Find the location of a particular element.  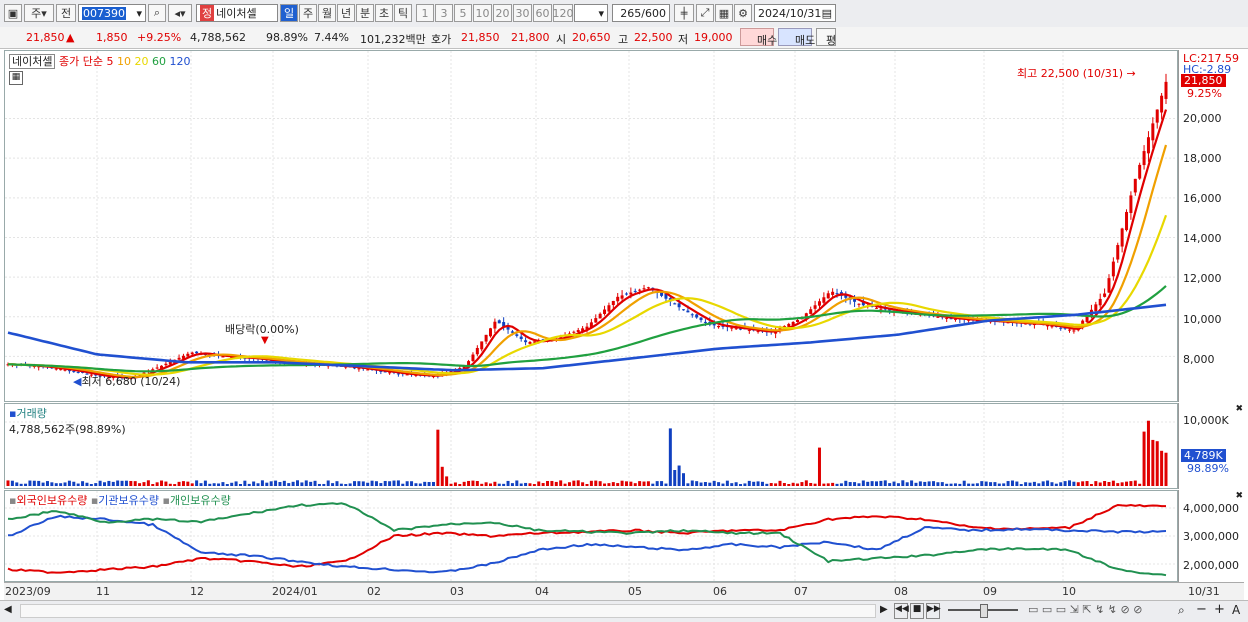

data-count-field: 265/600 is located at coordinates (641, 13).